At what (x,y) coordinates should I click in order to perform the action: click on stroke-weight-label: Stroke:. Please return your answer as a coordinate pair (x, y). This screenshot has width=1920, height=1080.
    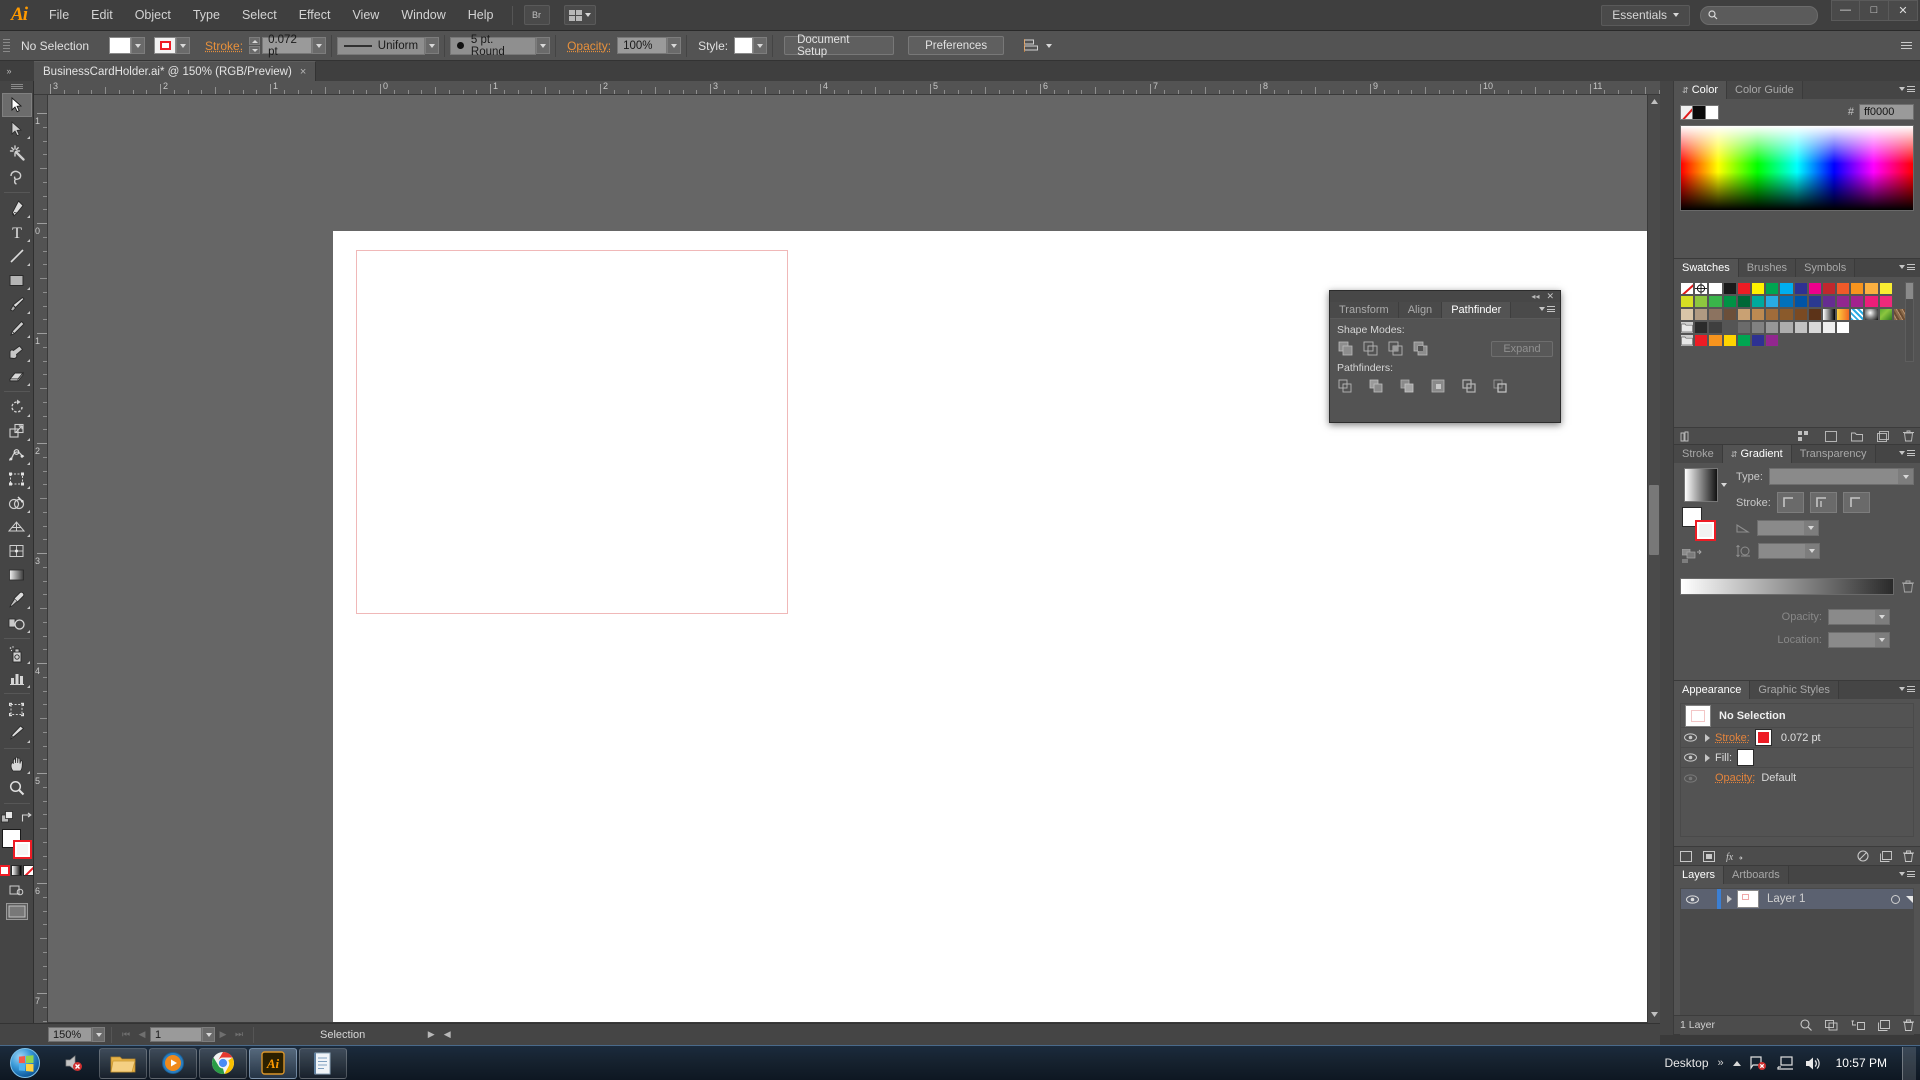
    Looking at the image, I should click on (224, 46).